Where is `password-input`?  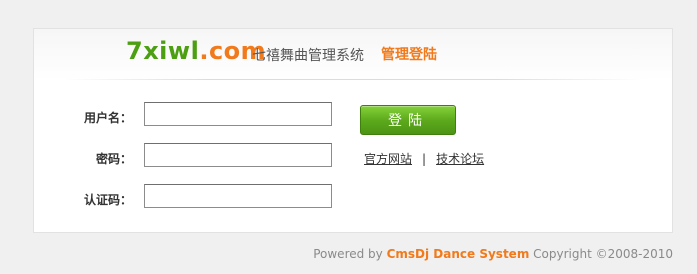 password-input is located at coordinates (238, 155).